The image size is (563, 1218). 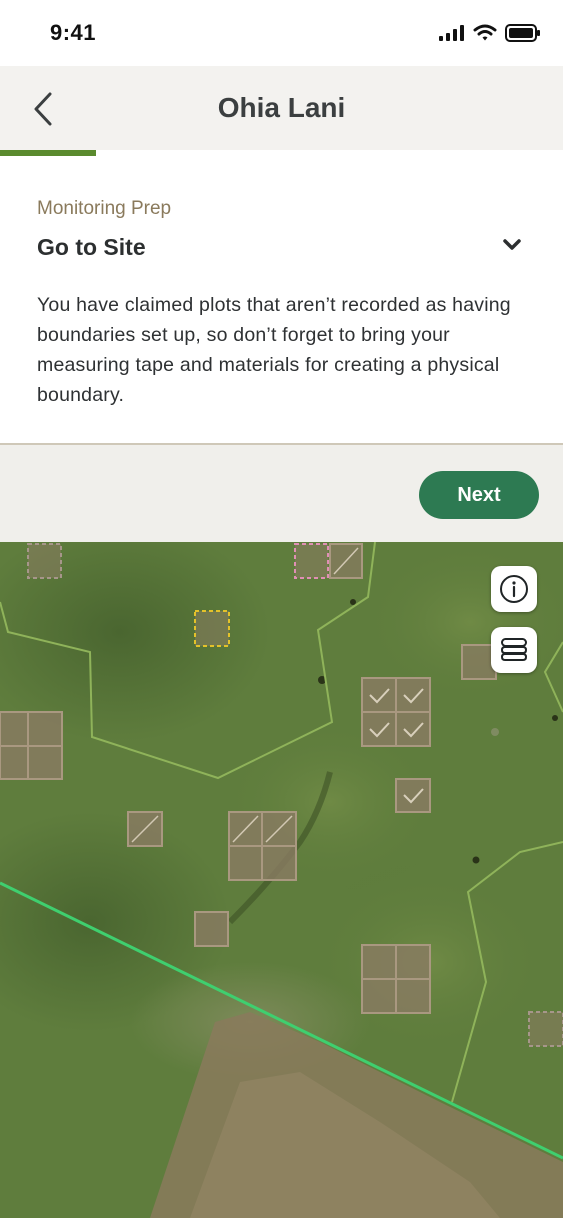 I want to click on step-title: Go to Site, so click(x=91, y=247).